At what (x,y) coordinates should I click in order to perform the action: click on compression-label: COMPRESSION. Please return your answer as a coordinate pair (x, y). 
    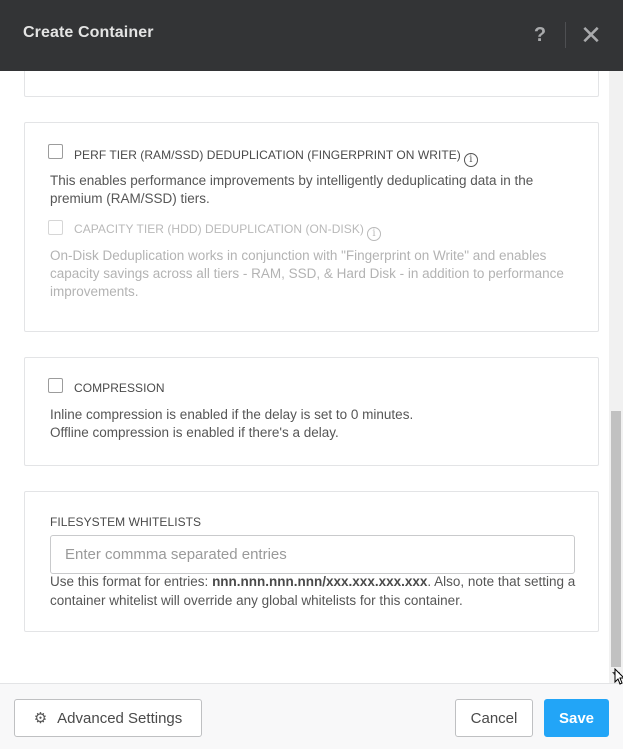
    Looking at the image, I should click on (119, 388).